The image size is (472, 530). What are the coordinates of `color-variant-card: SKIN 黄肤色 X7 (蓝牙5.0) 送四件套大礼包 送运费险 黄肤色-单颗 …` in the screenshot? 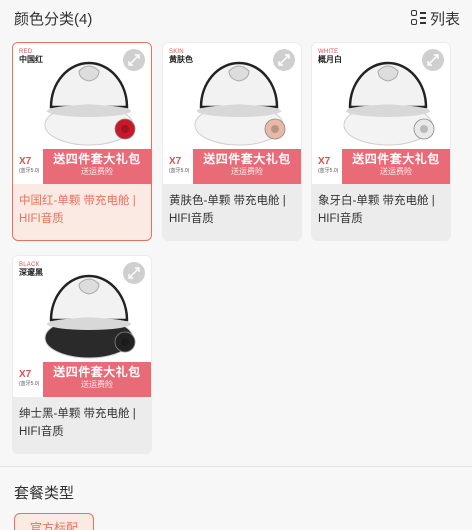 It's located at (232, 141).